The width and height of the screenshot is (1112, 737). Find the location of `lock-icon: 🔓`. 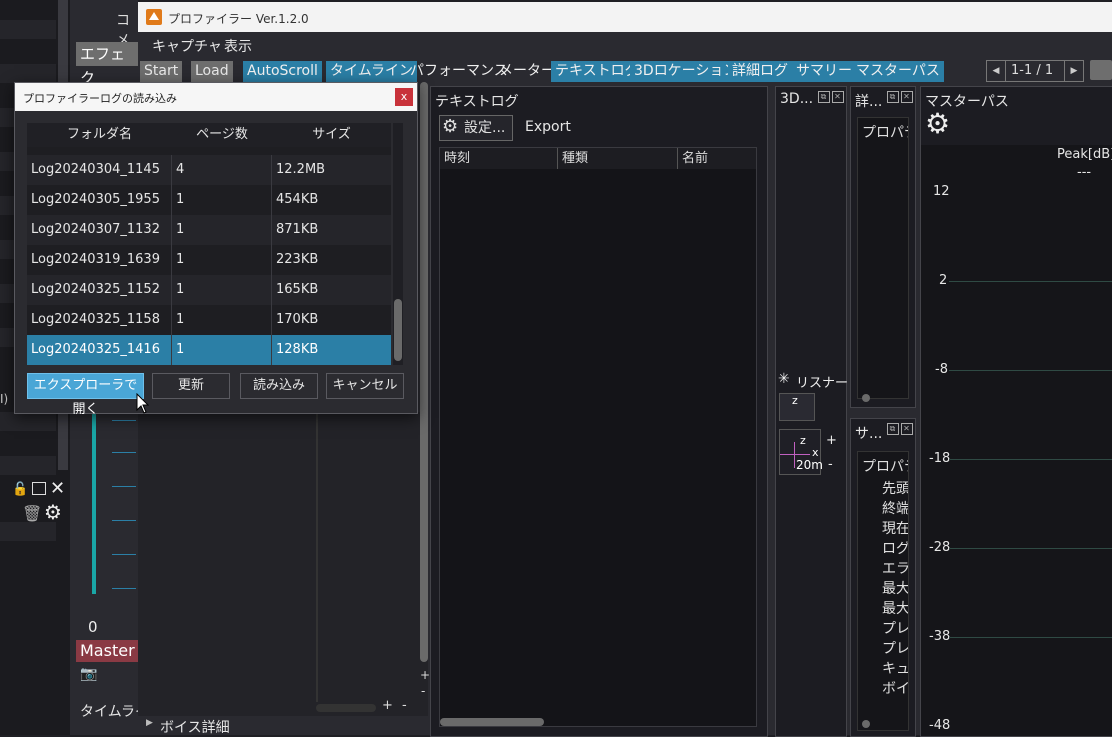

lock-icon: 🔓 is located at coordinates (20, 489).